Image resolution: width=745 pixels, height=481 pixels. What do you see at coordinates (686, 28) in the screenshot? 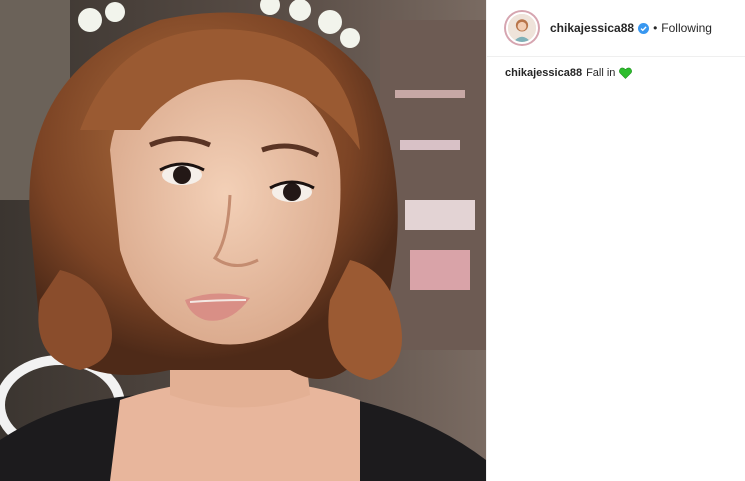
I see `following-button: Following` at bounding box center [686, 28].